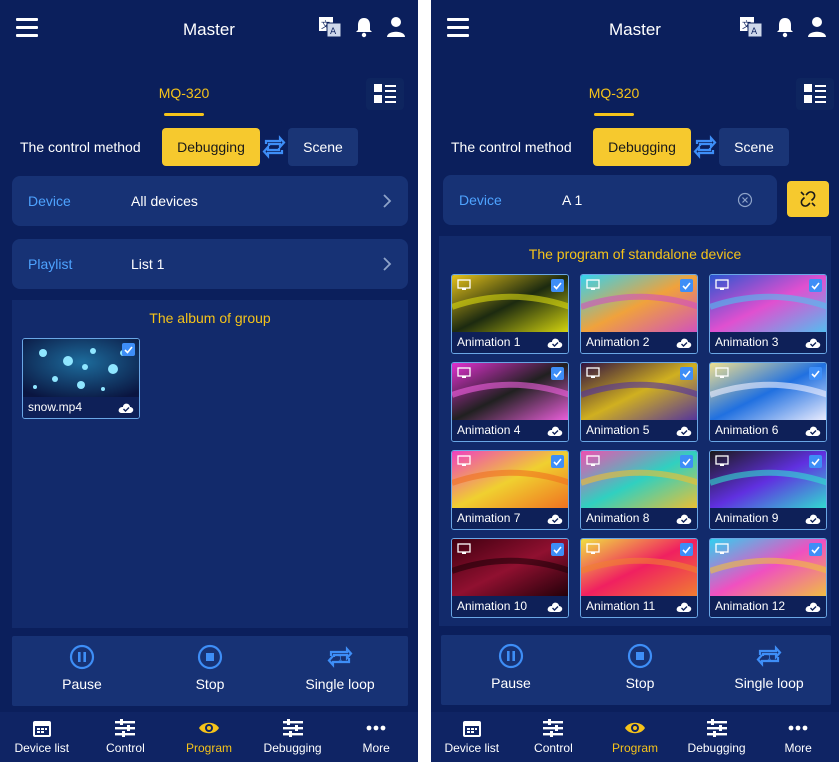 This screenshot has width=839, height=762. I want to click on program-item: Animation 9, so click(768, 490).